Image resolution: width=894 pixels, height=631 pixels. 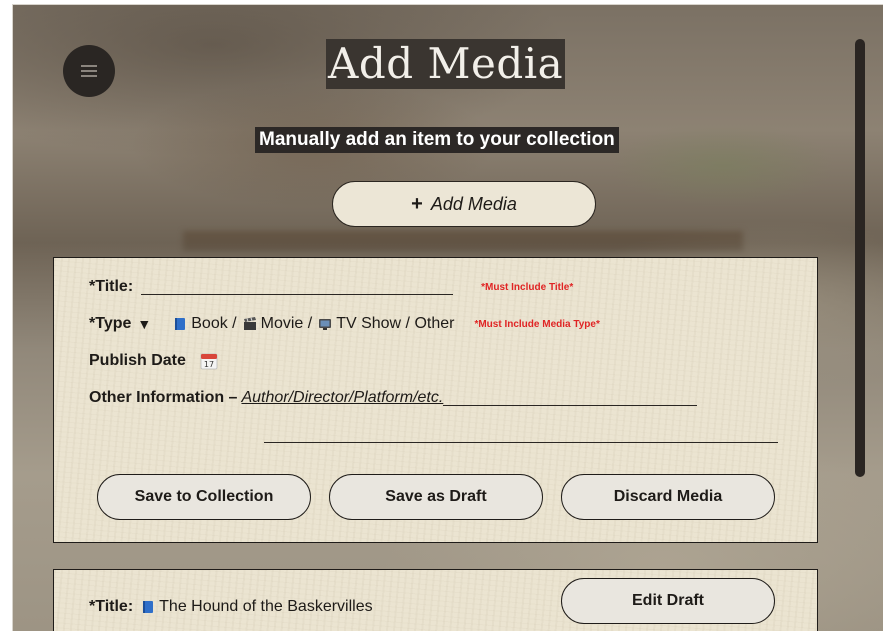 What do you see at coordinates (110, 323) in the screenshot?
I see `type-label: *Type` at bounding box center [110, 323].